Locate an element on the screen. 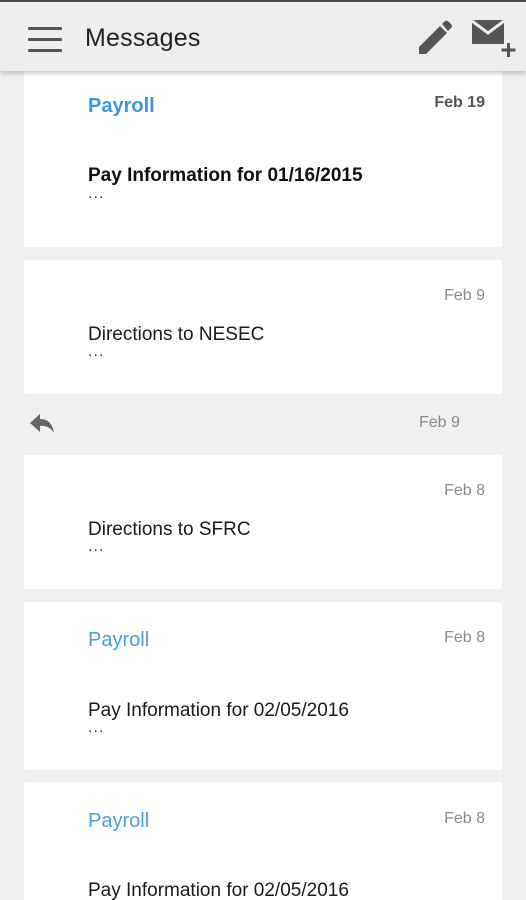 The image size is (526, 900). reply-arrow-icon is located at coordinates (42, 423).